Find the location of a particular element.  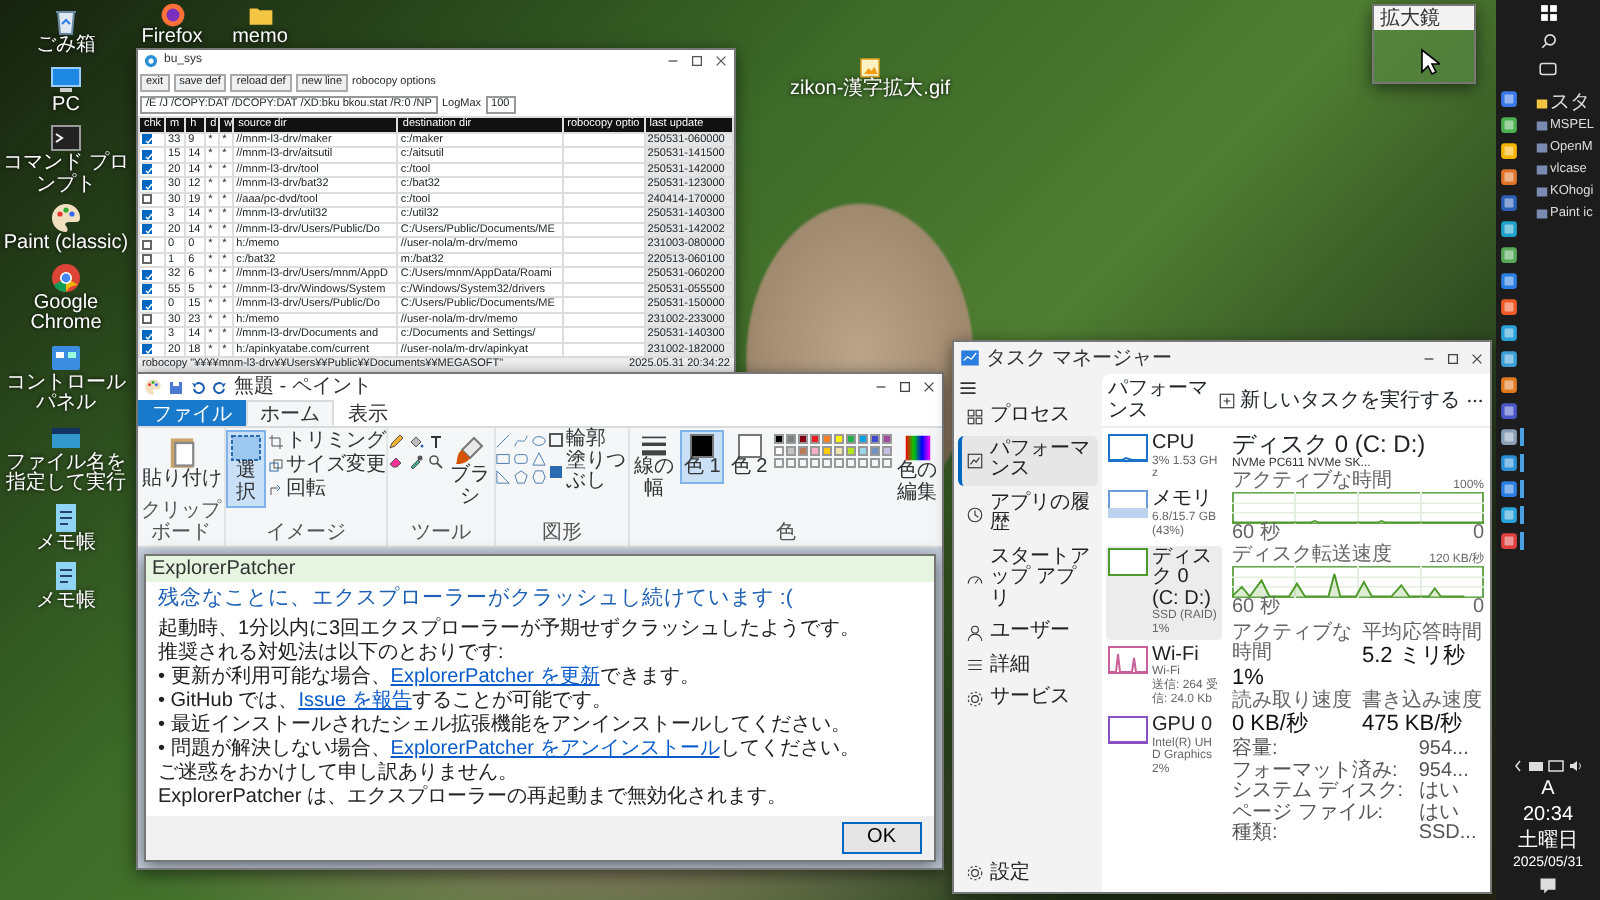

text-tool-icon is located at coordinates (436, 442).